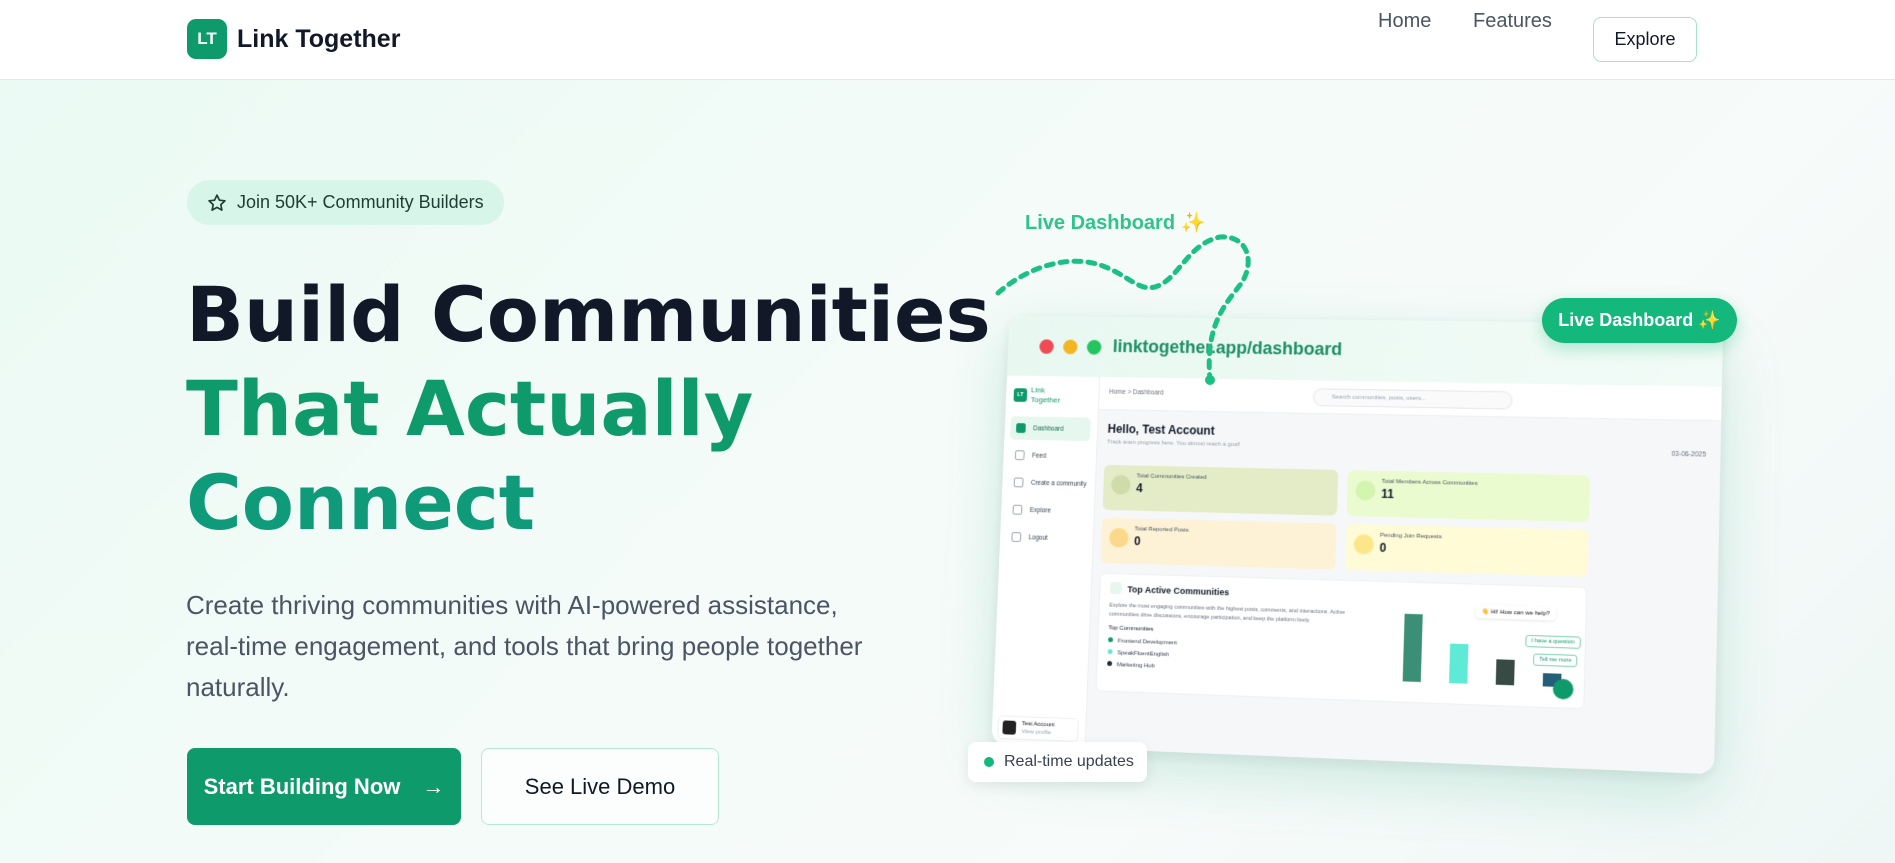 This screenshot has height=863, width=1895. What do you see at coordinates (1115, 588) in the screenshot?
I see `trending-icon` at bounding box center [1115, 588].